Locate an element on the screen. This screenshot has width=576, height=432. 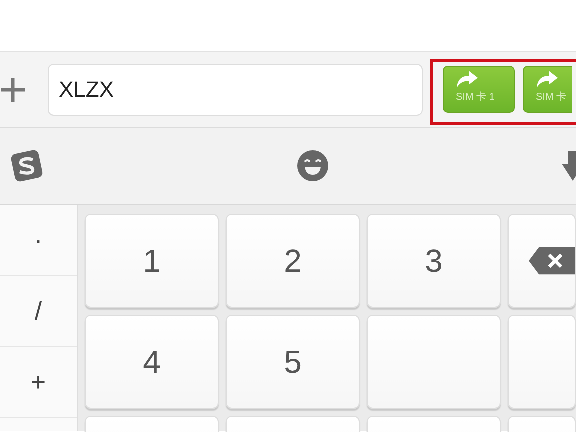
backspace-icon is located at coordinates (552, 261).